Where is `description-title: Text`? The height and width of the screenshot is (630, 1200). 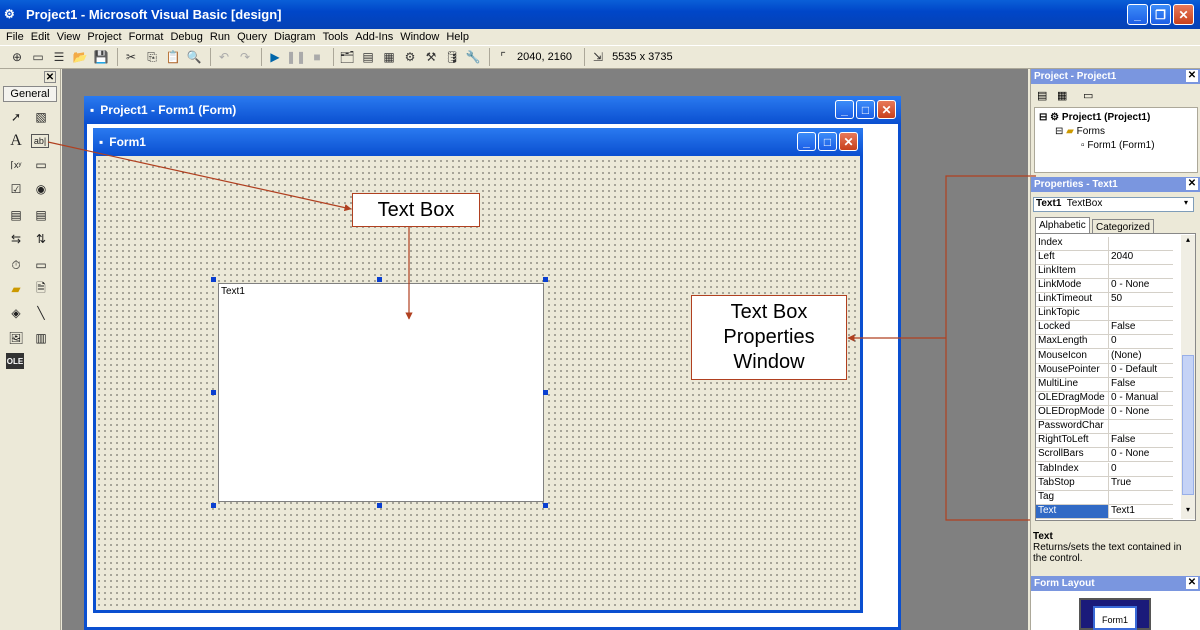
description-title: Text is located at coordinates (1043, 536).